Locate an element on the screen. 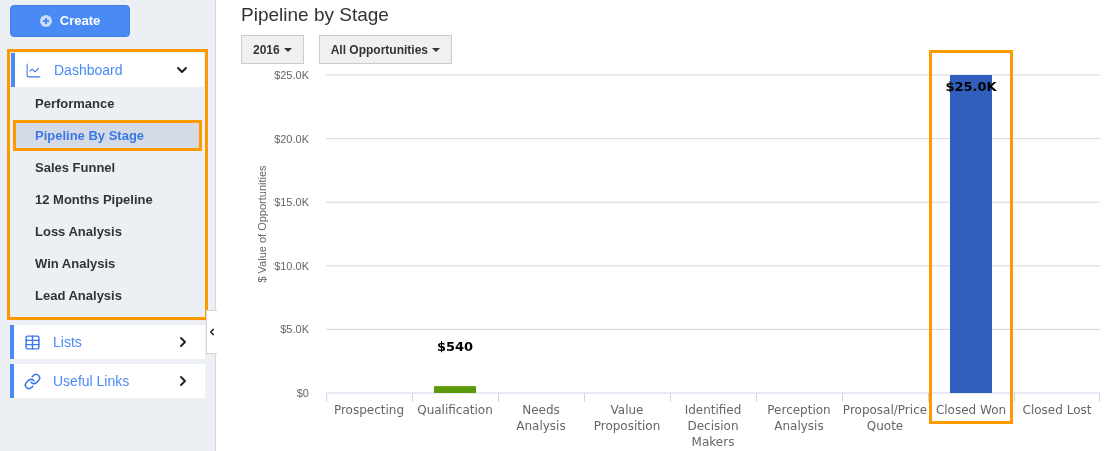 Image resolution: width=1104 pixels, height=451 pixels. category-label: Value Proposition is located at coordinates (627, 418).